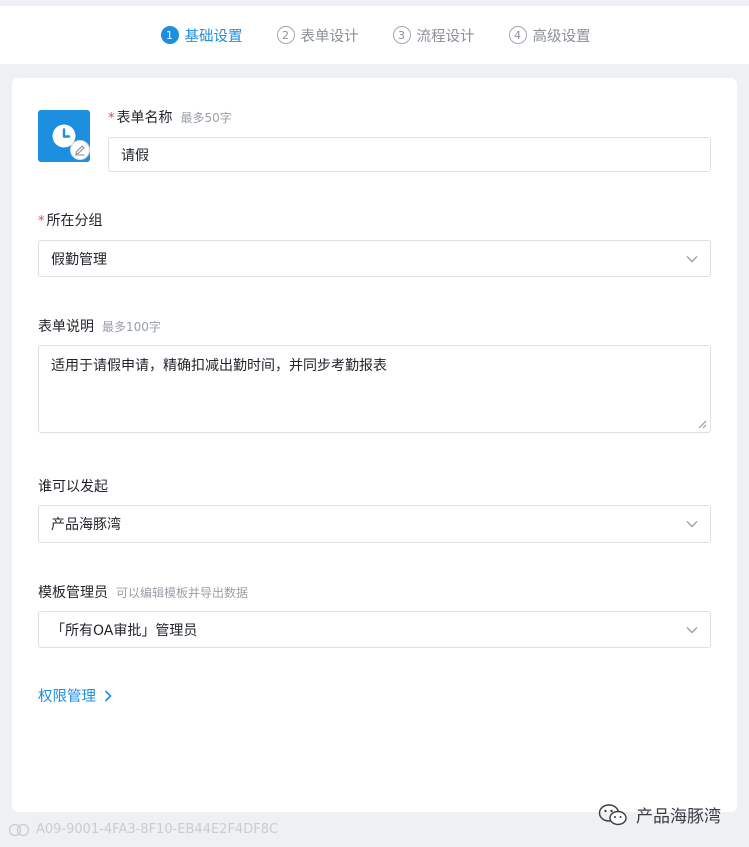 This screenshot has width=749, height=847. I want to click on edit-icon-button, so click(80, 150).